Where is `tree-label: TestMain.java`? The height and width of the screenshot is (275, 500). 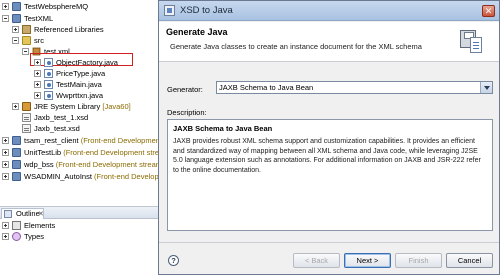 tree-label: TestMain.java is located at coordinates (79, 84).